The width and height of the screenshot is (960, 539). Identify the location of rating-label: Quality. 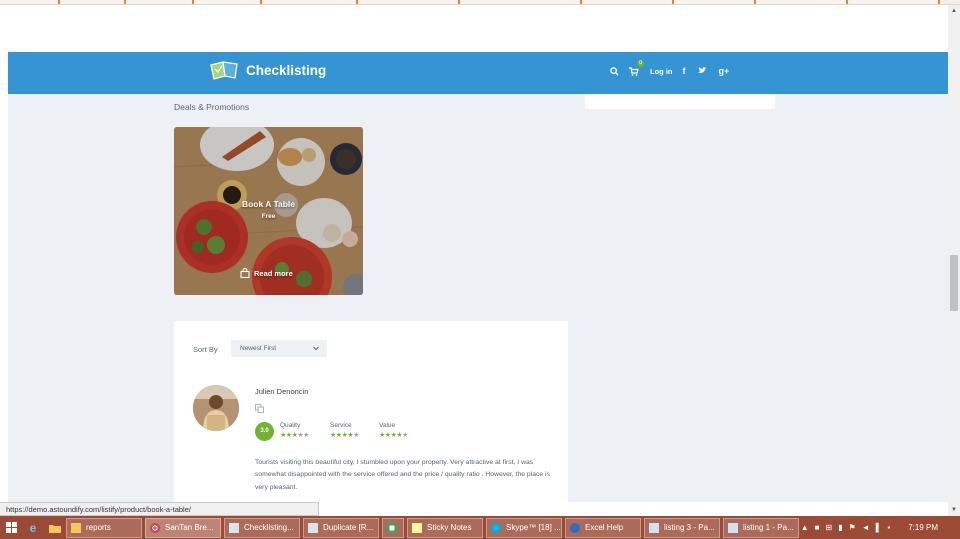
(290, 425).